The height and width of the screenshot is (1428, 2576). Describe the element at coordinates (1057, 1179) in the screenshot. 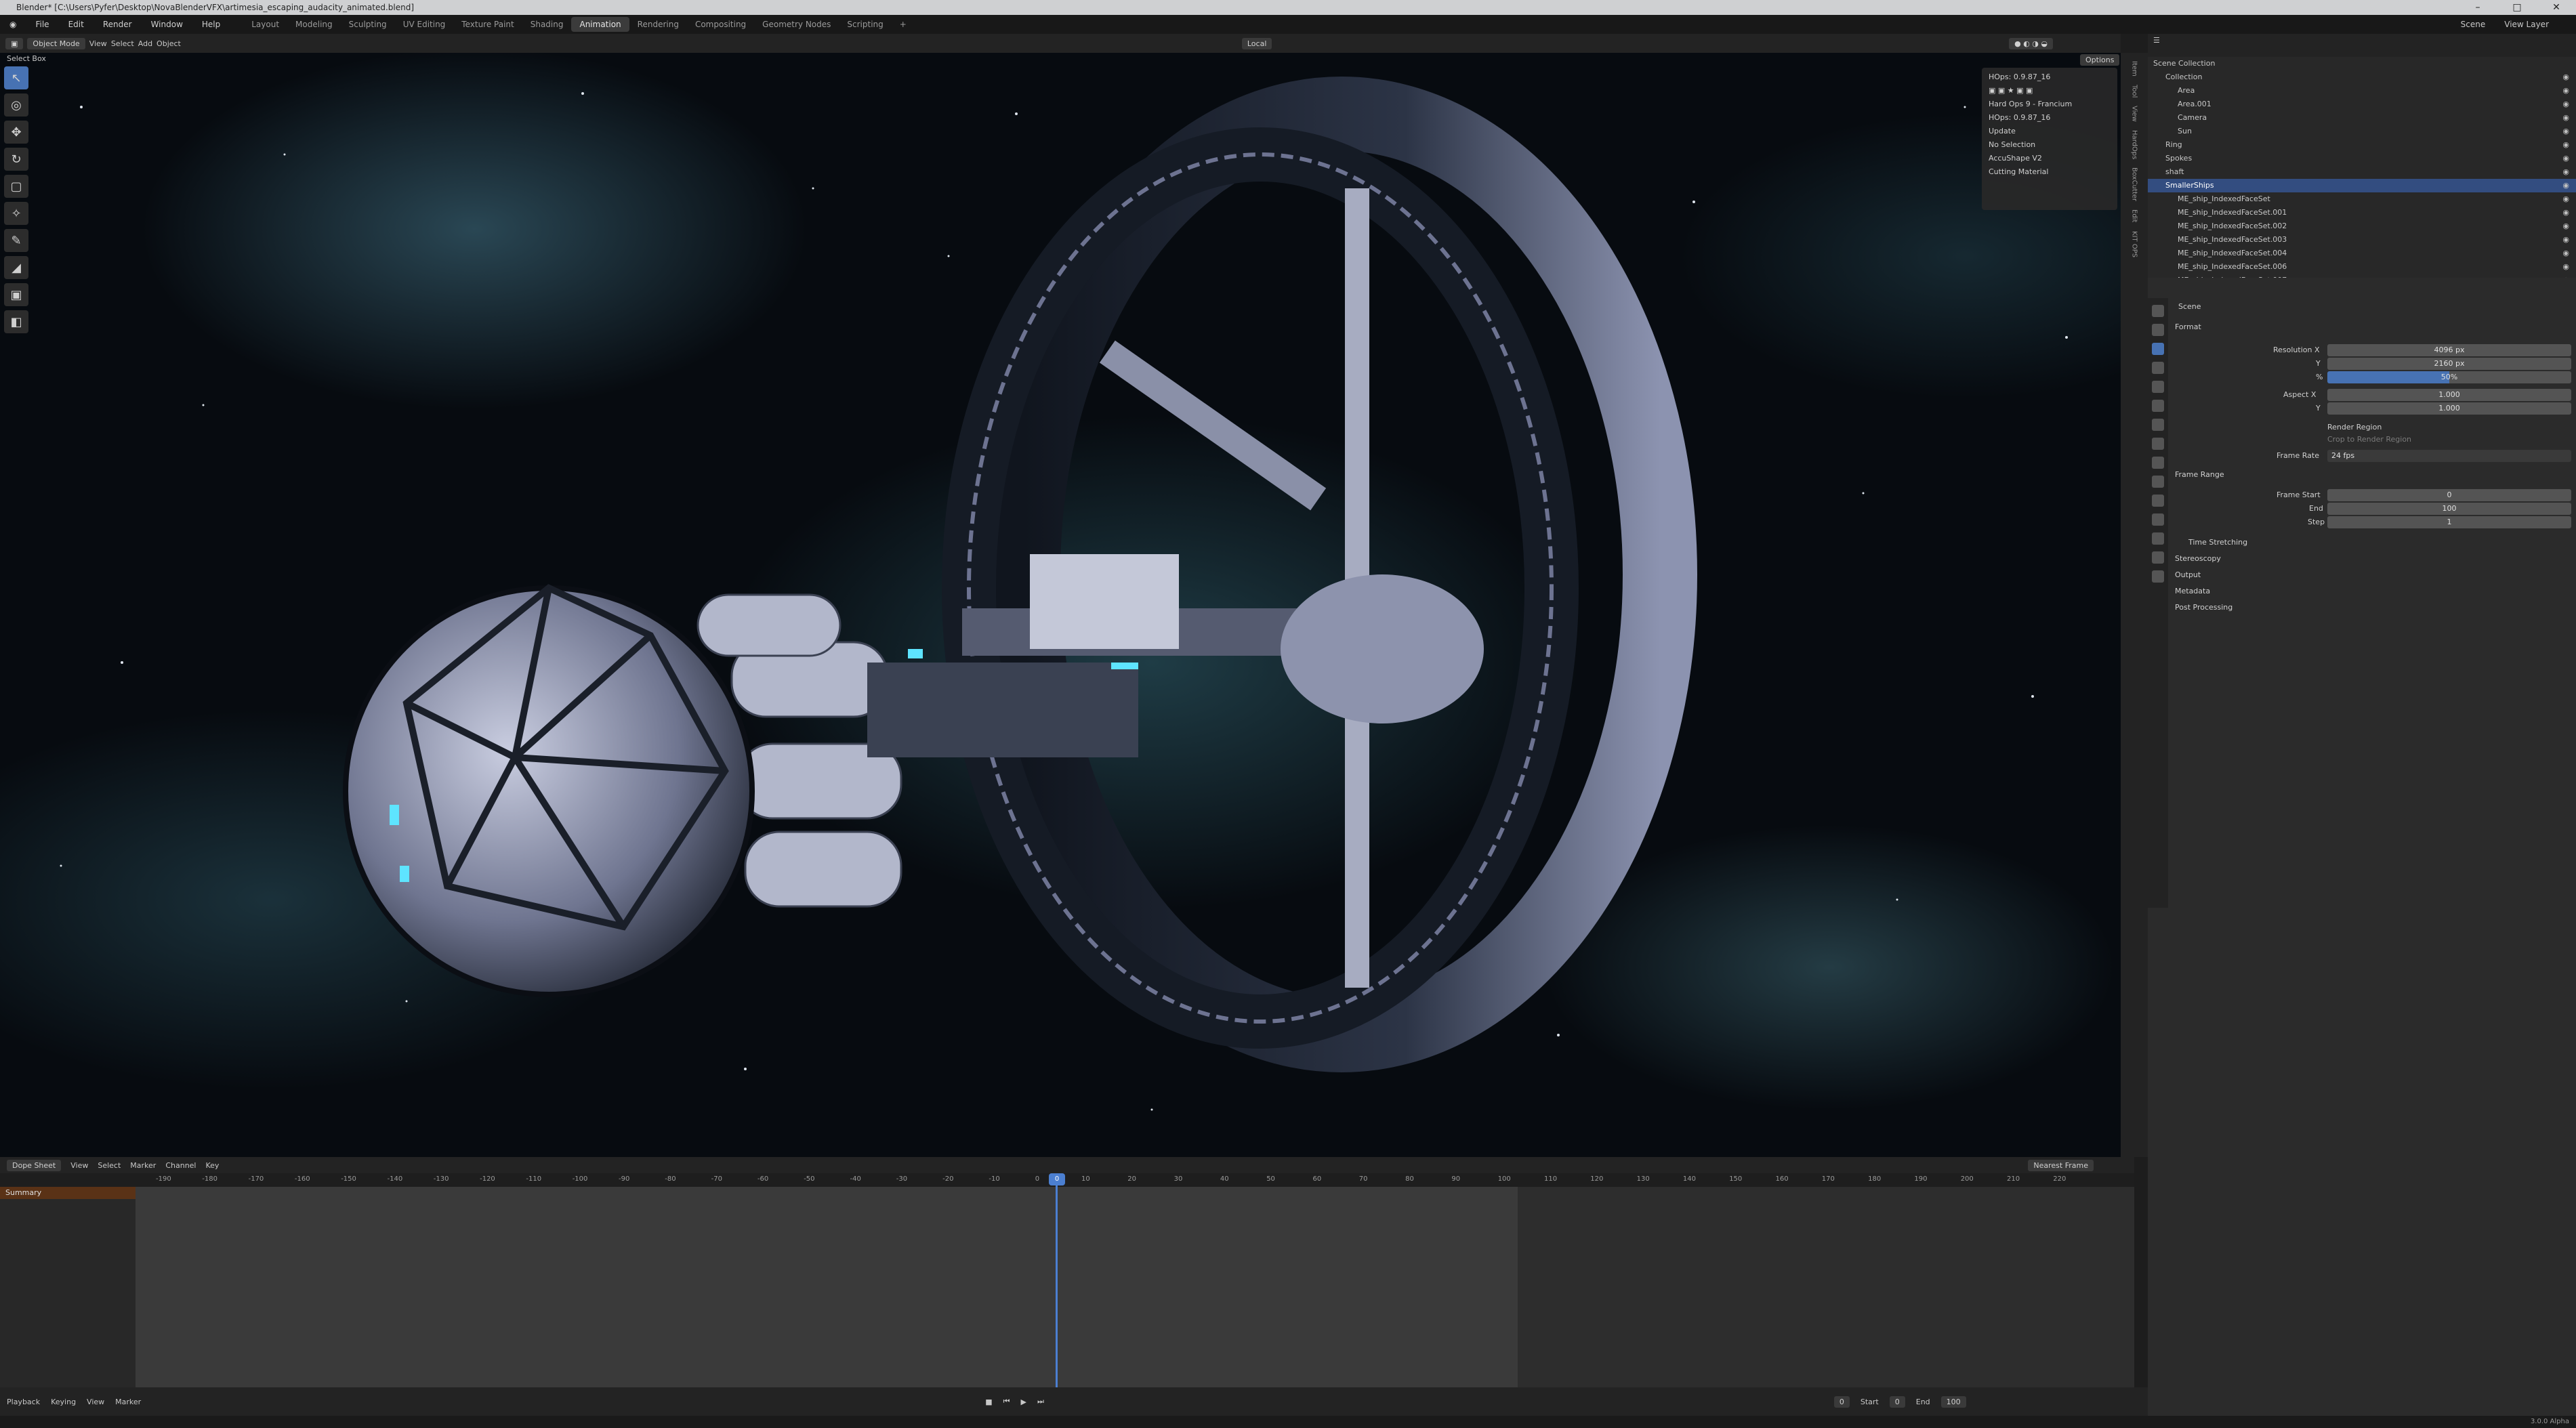

I see `current-frame-indicator: 0` at that location.